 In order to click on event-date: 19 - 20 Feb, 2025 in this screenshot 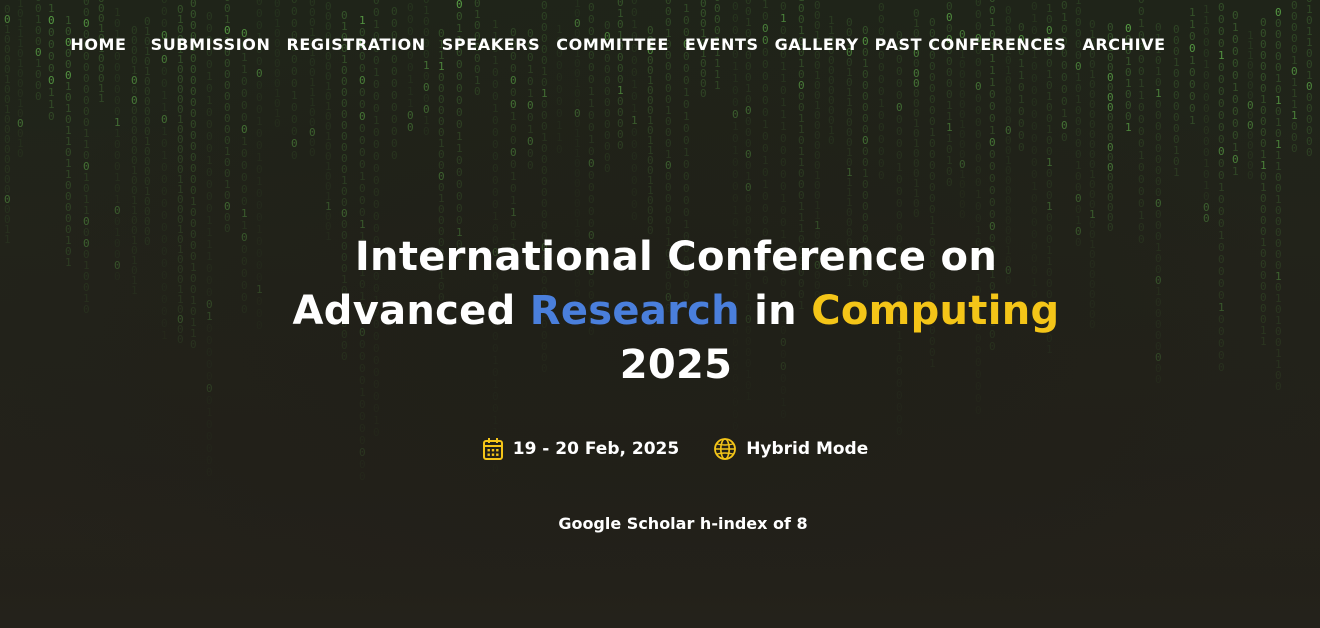, I will do `click(580, 449)`.